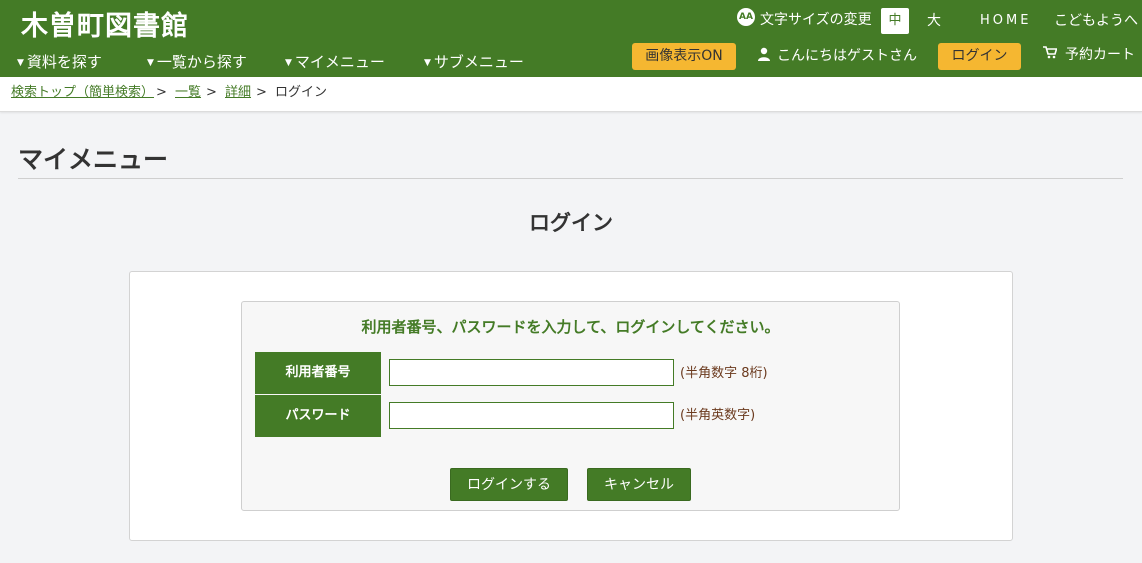 The image size is (1142, 563). I want to click on login-instruction: 利用者番号、パスワードを入力して、ログインしてください。, so click(570, 327).